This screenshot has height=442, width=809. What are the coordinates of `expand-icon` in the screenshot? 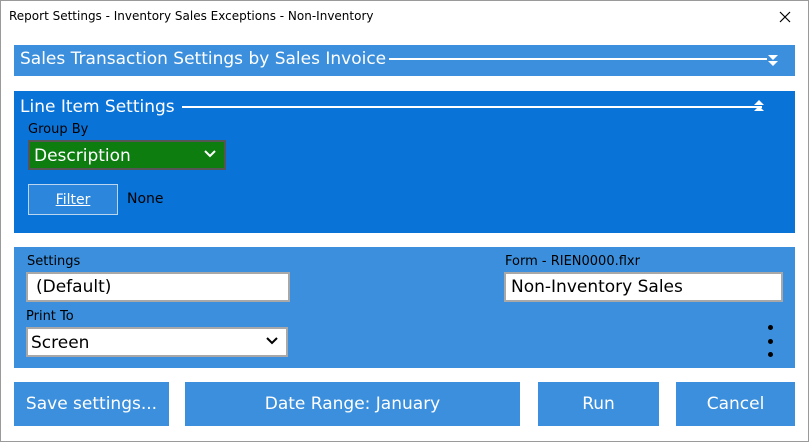 It's located at (773, 60).